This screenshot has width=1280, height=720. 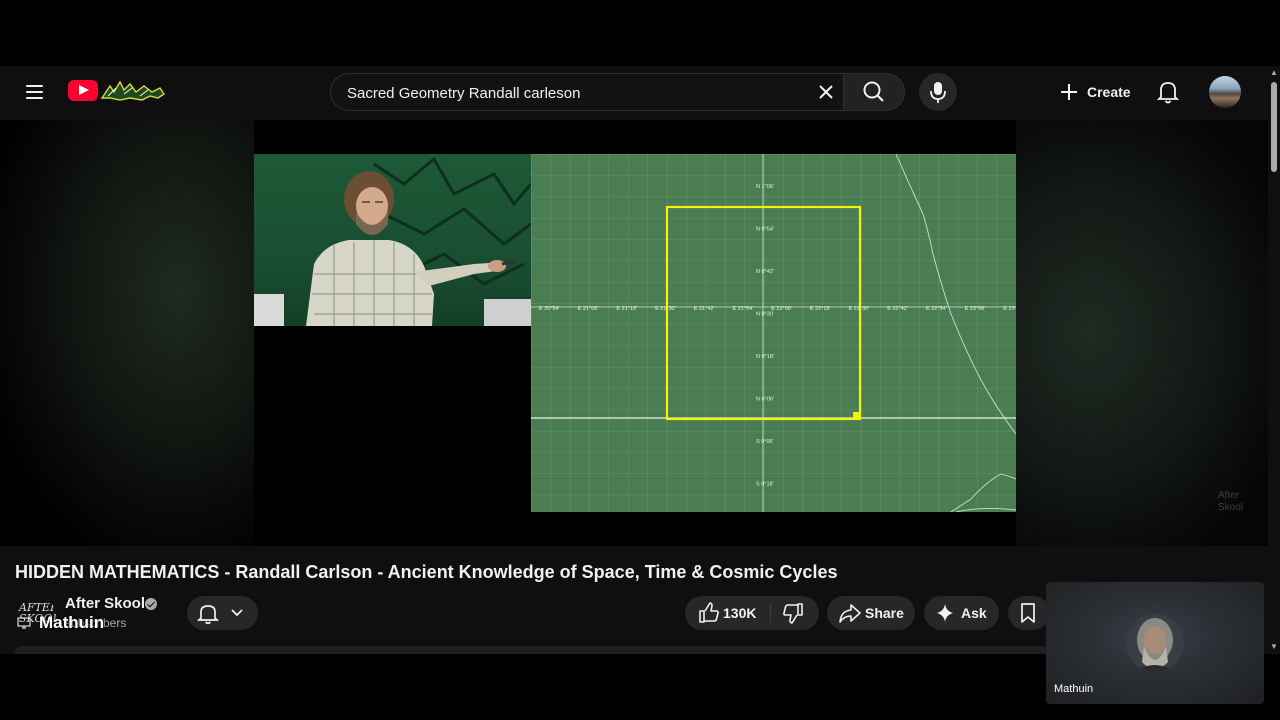 I want to click on notifications-button, so click(x=1168, y=92).